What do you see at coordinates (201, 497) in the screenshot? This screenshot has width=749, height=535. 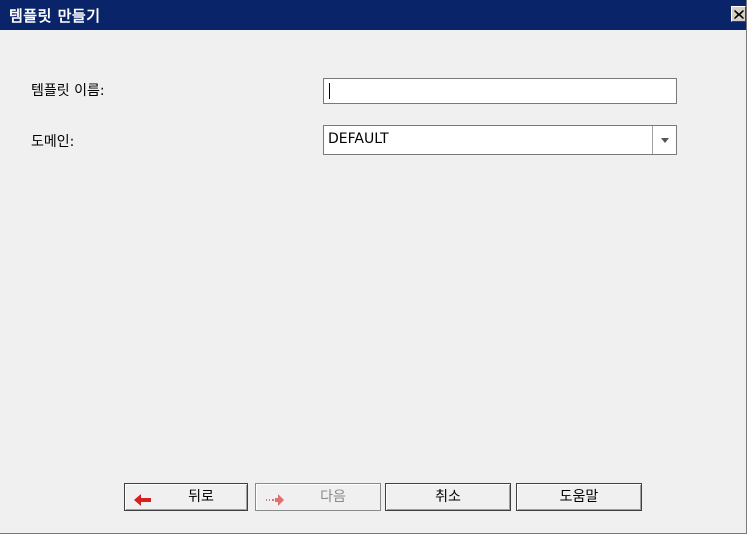 I see `back-button-label: 뒤로` at bounding box center [201, 497].